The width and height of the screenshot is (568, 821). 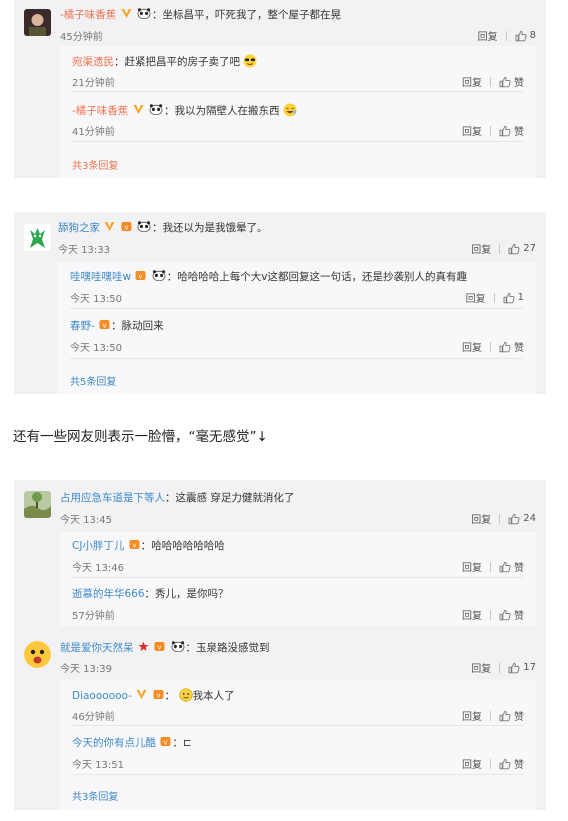 I want to click on comment-actions: 回复 24, so click(x=503, y=518).